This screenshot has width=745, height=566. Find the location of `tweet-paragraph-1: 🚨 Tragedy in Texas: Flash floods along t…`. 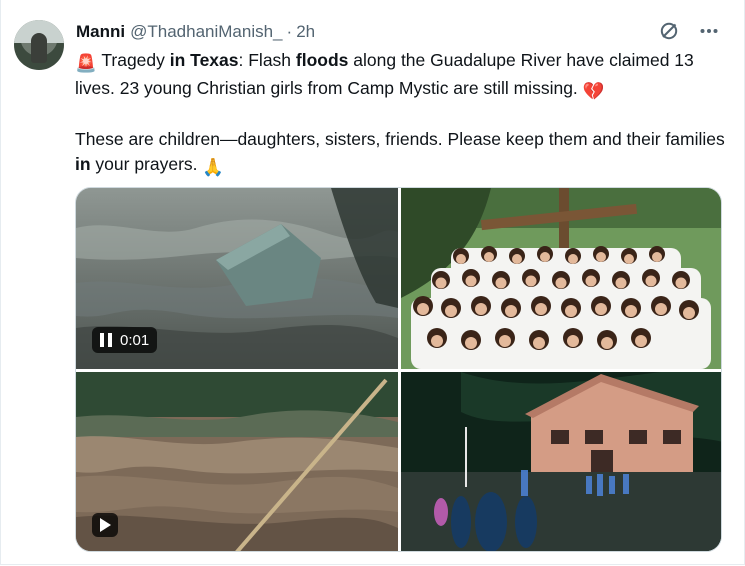

tweet-paragraph-1: 🚨 Tragedy in Texas: Flash floods along t… is located at coordinates (405, 75).